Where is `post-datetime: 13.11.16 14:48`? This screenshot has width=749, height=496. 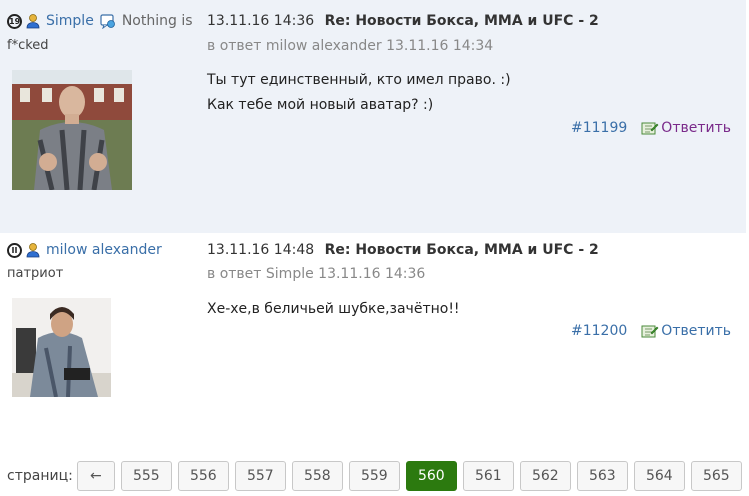 post-datetime: 13.11.16 14:48 is located at coordinates (261, 250).